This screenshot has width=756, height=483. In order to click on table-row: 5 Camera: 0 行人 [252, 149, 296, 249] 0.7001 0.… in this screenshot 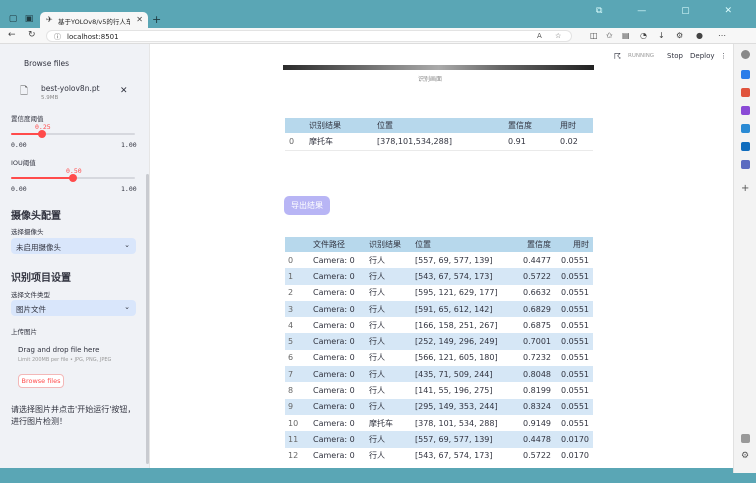, I will do `click(439, 341)`.